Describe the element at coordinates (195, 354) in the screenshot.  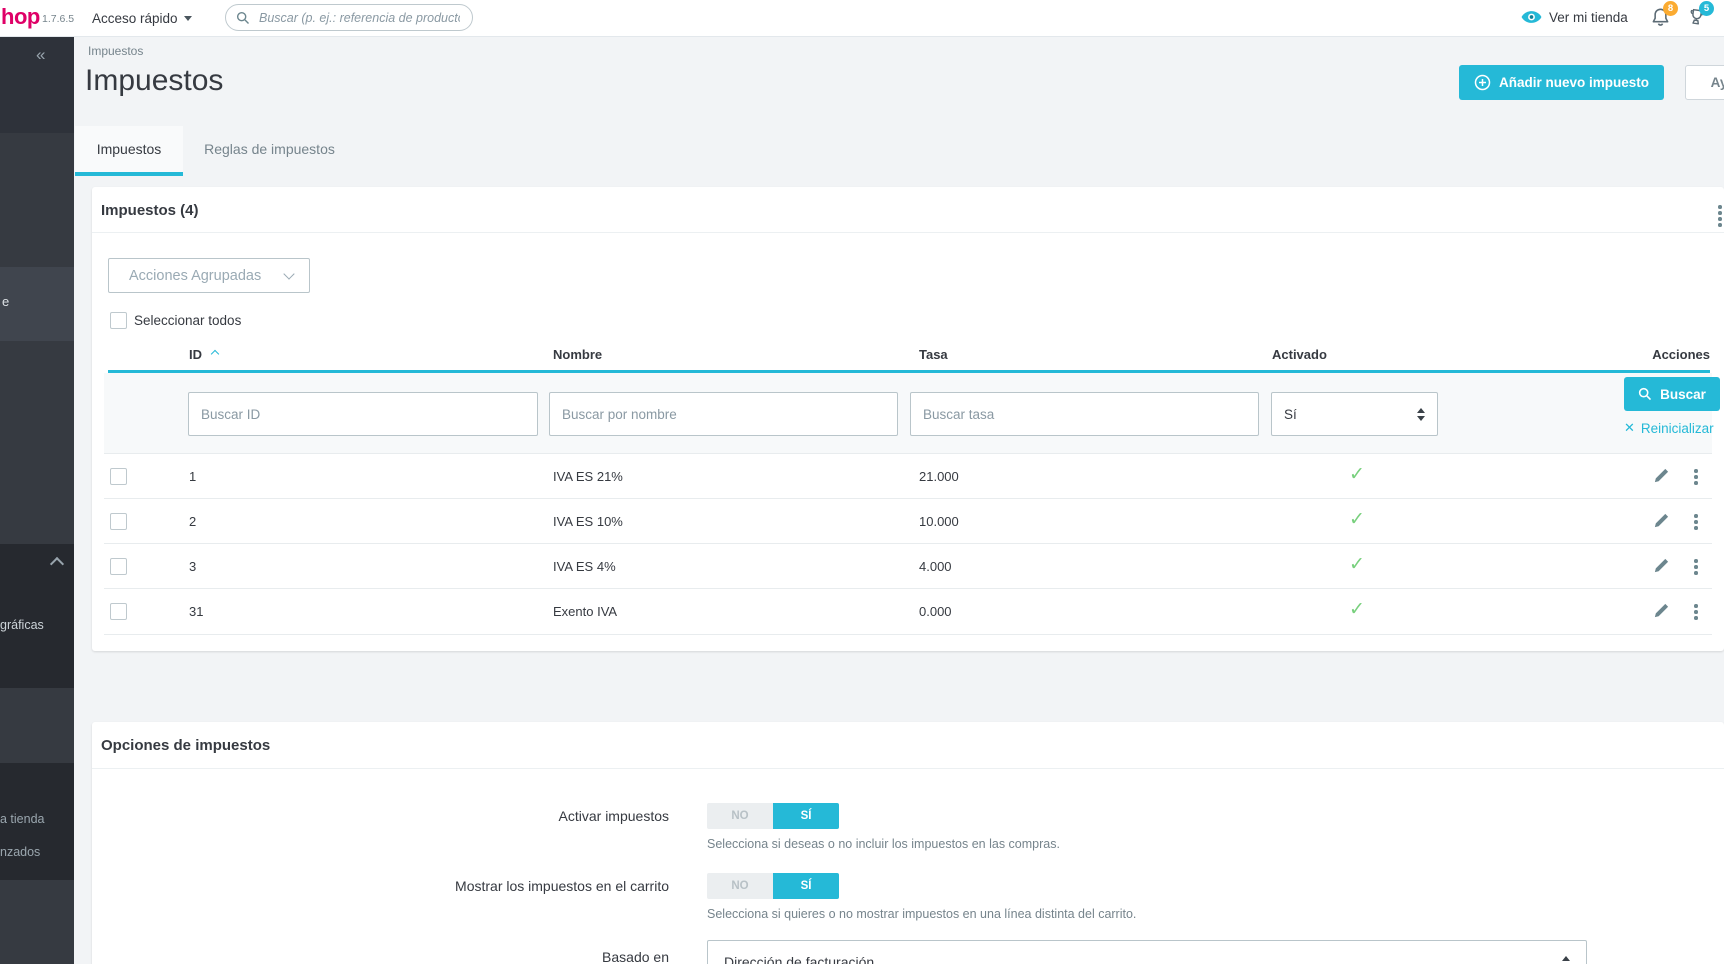
I see `column-header-id: ID` at that location.